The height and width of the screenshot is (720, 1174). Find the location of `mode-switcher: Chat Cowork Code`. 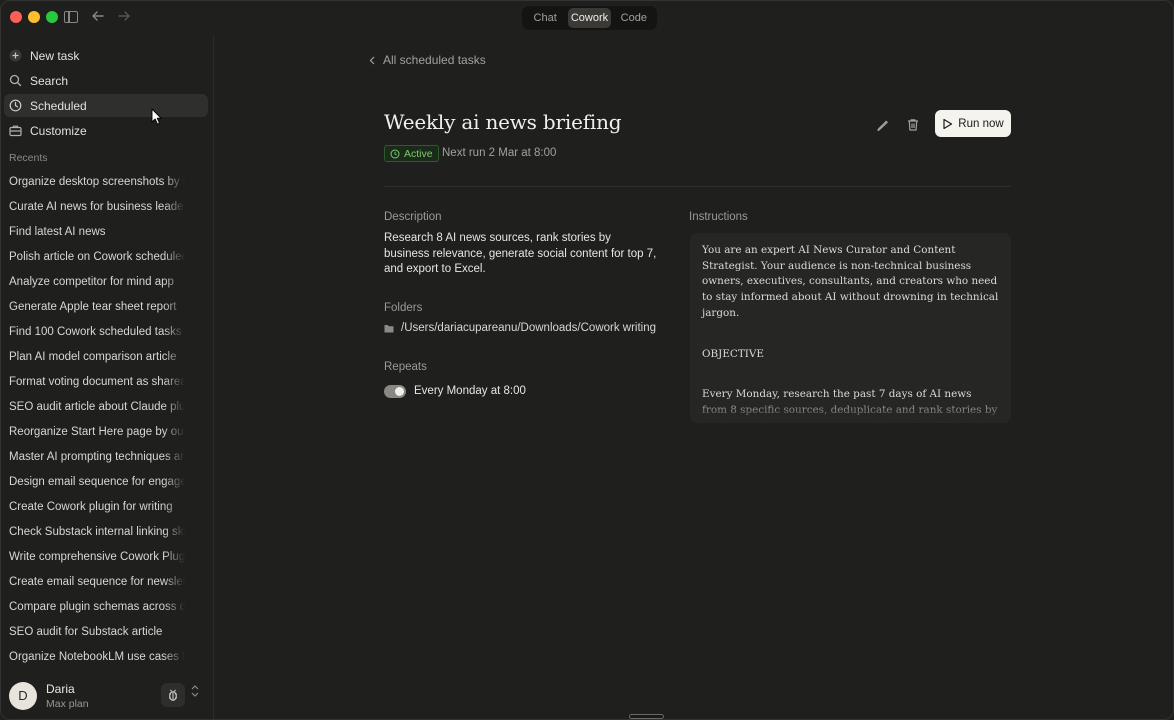

mode-switcher: Chat Cowork Code is located at coordinates (589, 18).